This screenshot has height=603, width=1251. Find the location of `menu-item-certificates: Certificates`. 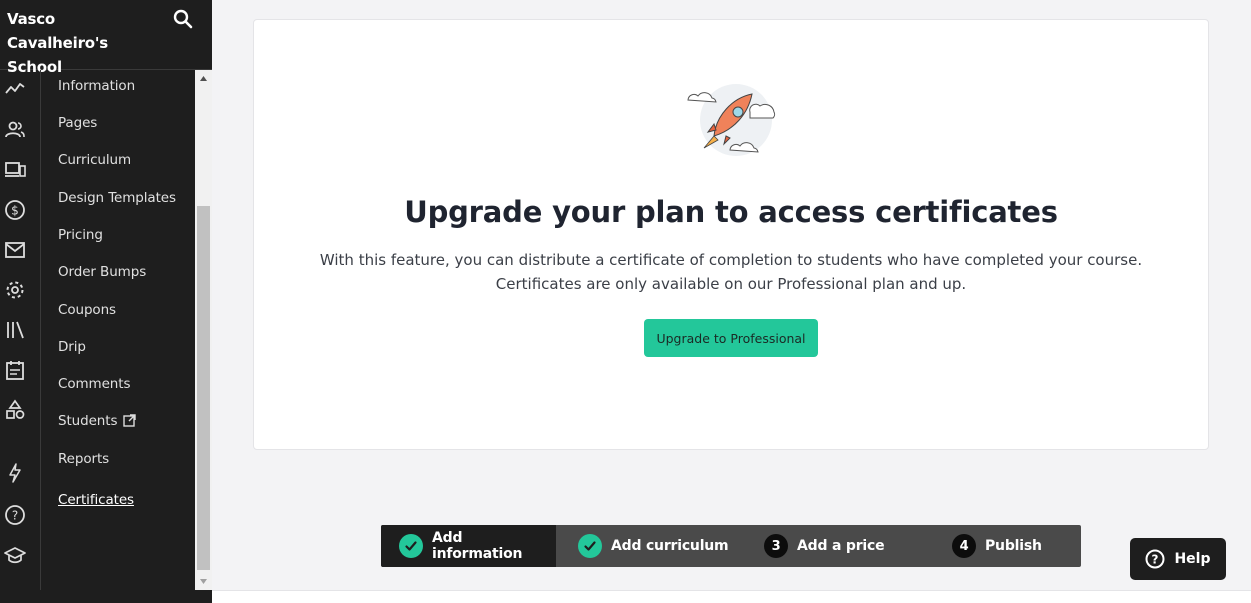

menu-item-certificates: Certificates is located at coordinates (96, 500).